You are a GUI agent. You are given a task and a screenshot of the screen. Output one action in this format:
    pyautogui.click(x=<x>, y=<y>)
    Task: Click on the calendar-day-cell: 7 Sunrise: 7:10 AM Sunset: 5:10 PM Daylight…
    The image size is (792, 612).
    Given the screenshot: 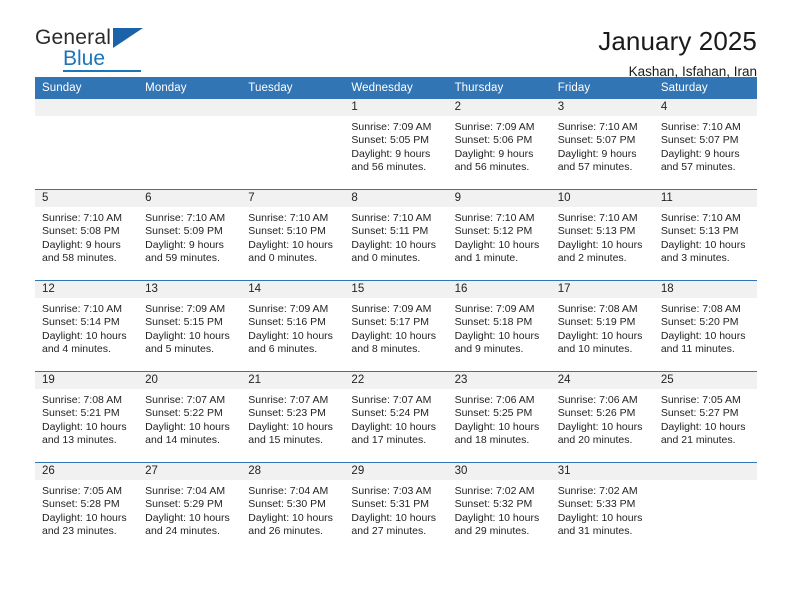 What is the action you would take?
    pyautogui.click(x=293, y=235)
    